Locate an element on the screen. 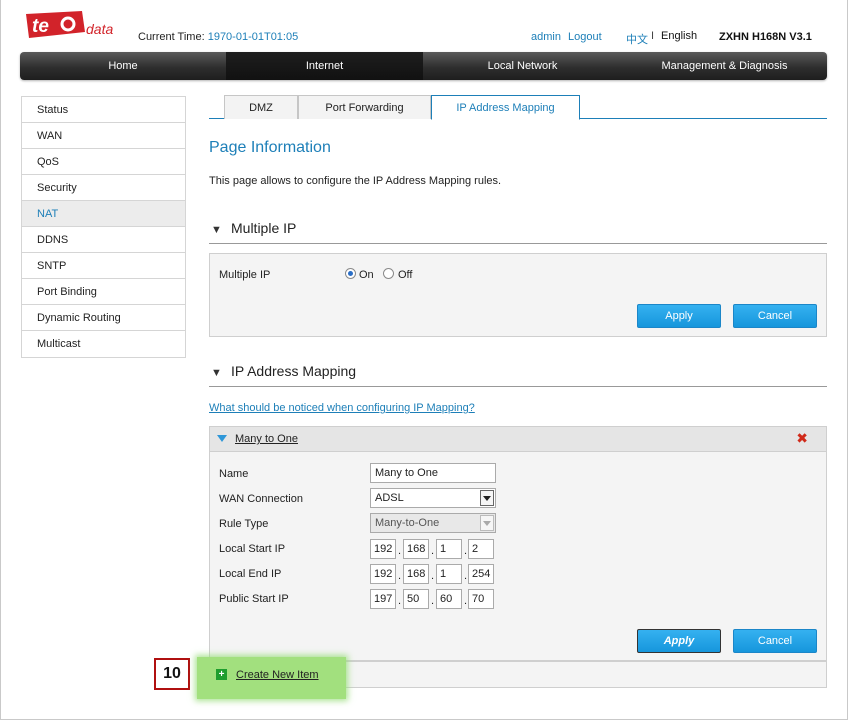 This screenshot has width=848, height=720. mapping-item-header: Many to One ✖ is located at coordinates (518, 439).